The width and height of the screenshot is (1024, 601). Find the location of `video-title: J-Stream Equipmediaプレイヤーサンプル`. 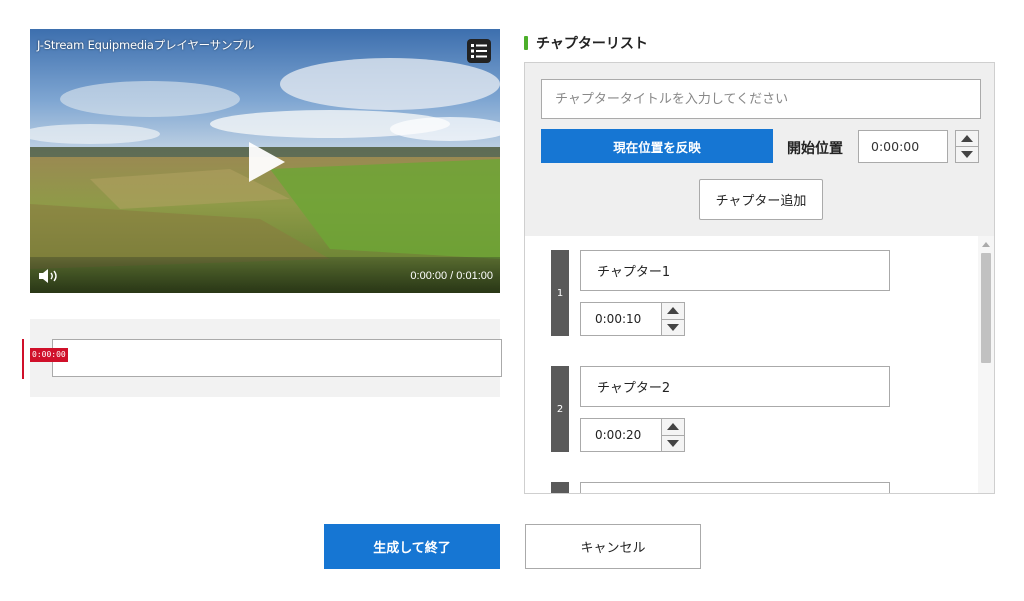

video-title: J-Stream Equipmediaプレイヤーサンプル is located at coordinates (146, 45).